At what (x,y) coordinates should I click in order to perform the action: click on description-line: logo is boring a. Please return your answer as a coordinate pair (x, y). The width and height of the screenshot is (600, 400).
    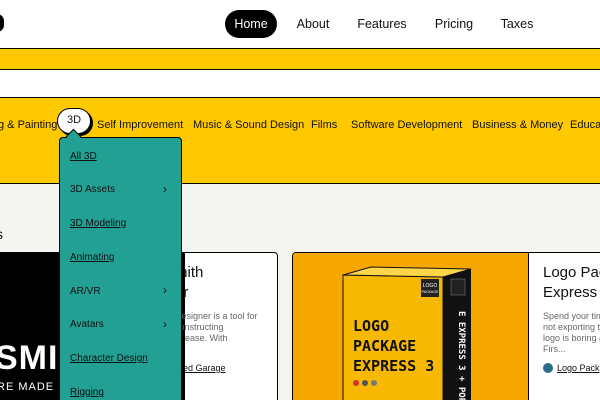
    Looking at the image, I should click on (571, 338).